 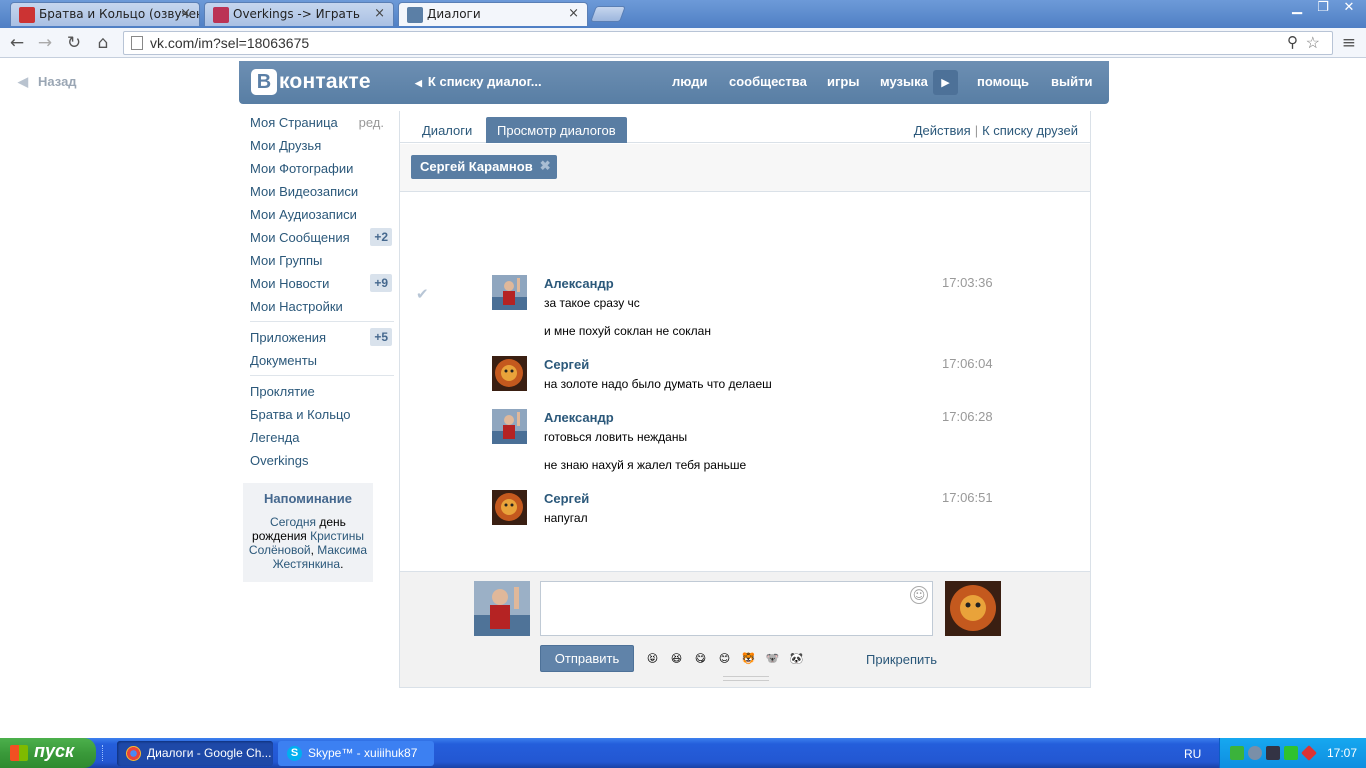 What do you see at coordinates (1292, 42) in the screenshot?
I see `zoom-icon: ⚲` at bounding box center [1292, 42].